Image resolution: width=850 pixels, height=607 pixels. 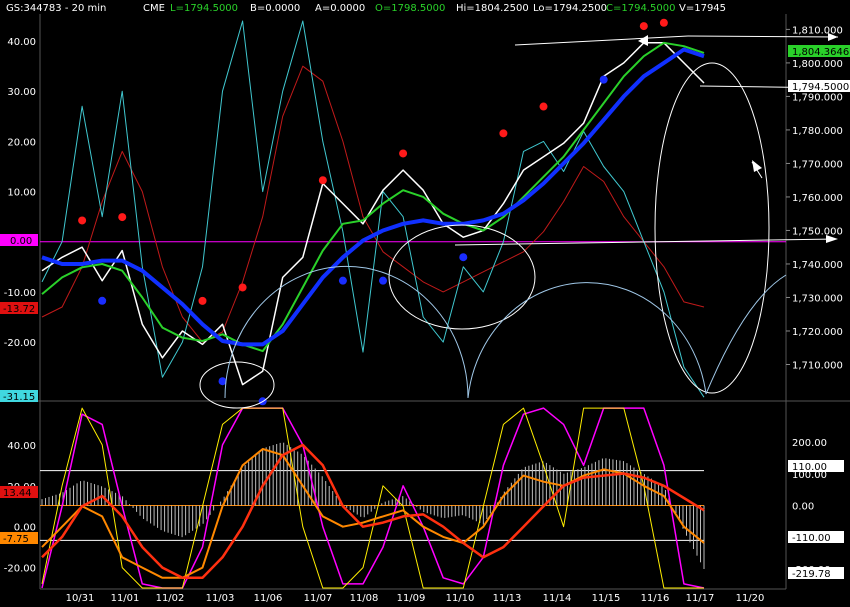 I want to click on date-tick: 11/10, so click(x=460, y=598).